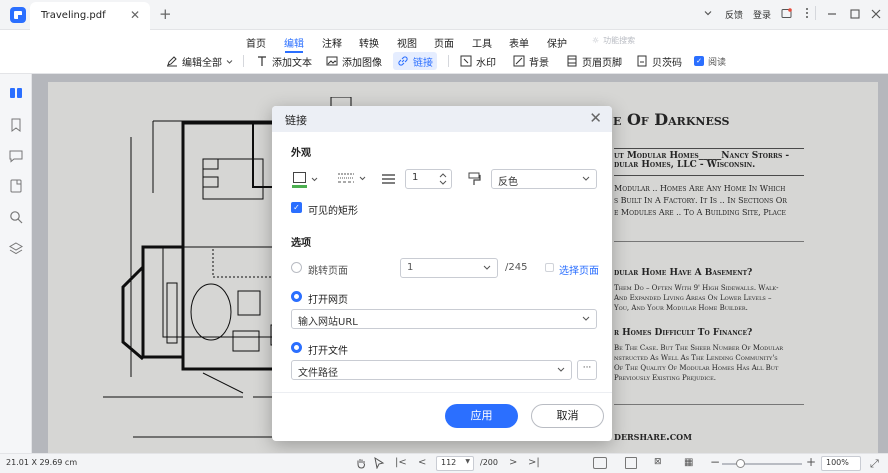 This screenshot has height=473, width=888. Describe the element at coordinates (444, 42) in the screenshot. I see `menu-page: 页面` at that location.